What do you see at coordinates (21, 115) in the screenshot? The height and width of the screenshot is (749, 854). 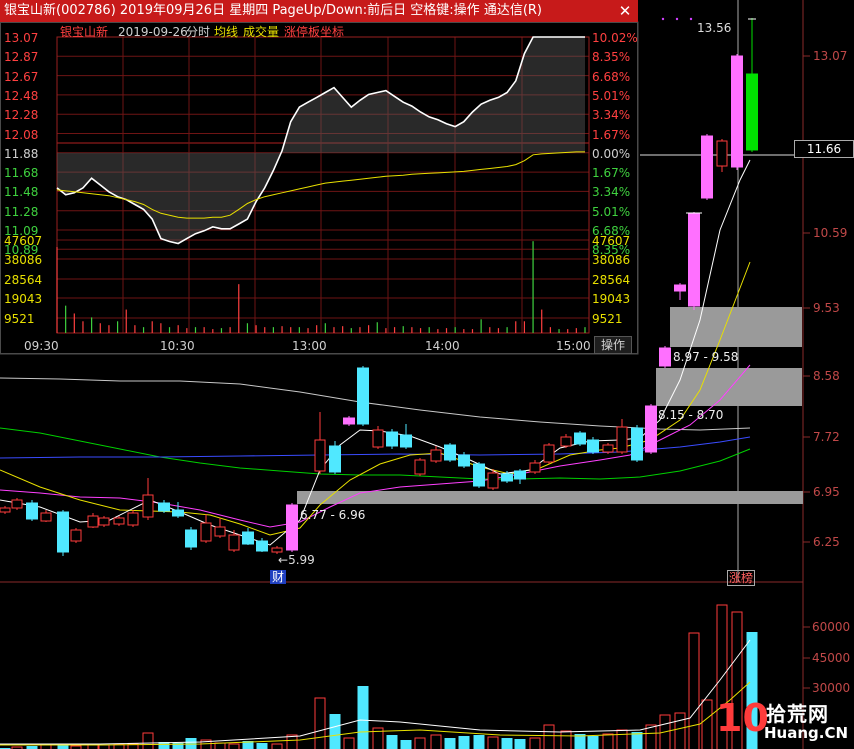 I see `popup-price-tick: 12.28` at bounding box center [21, 115].